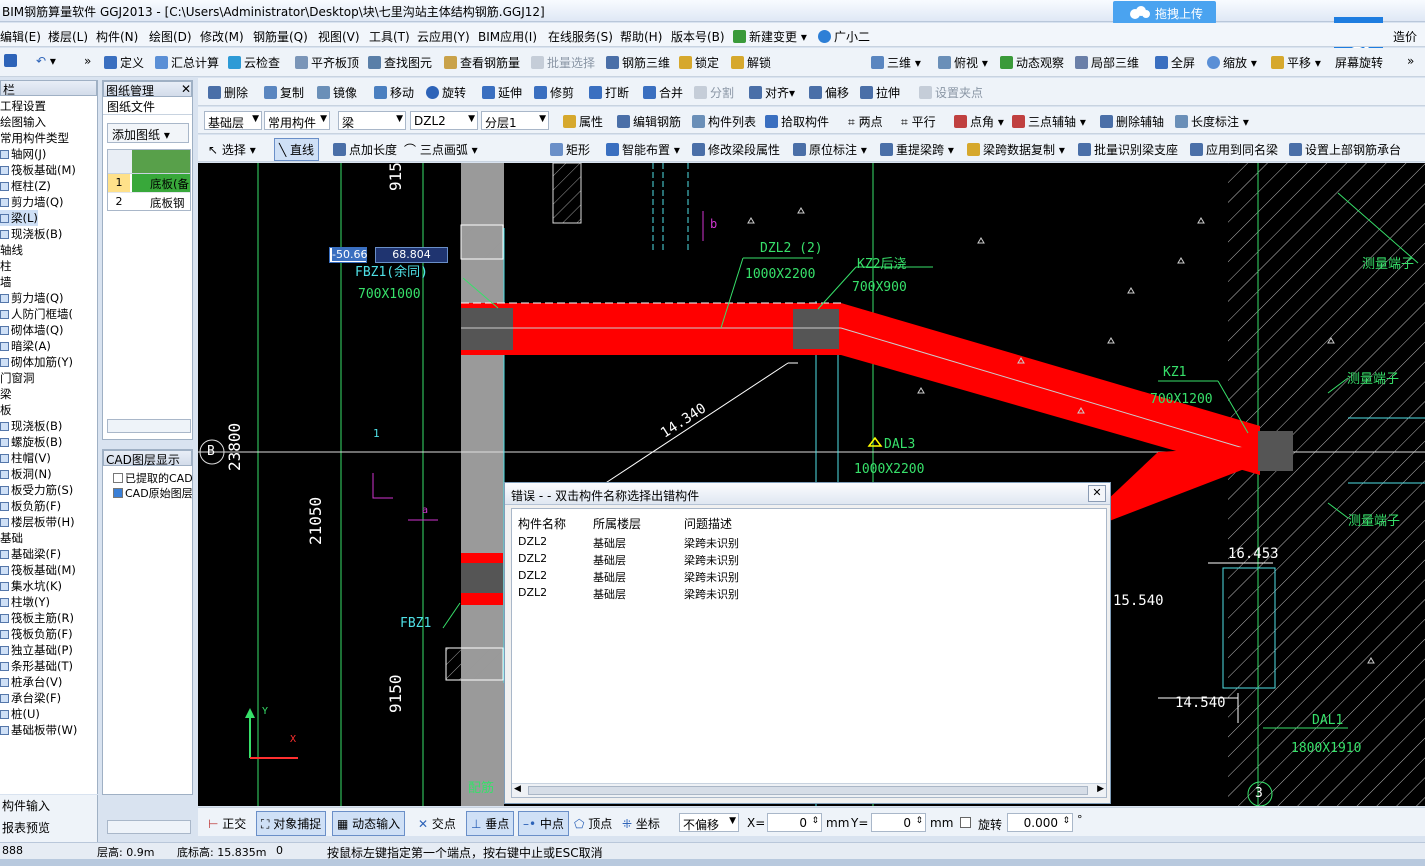 Image resolution: width=1425 pixels, height=866 pixels. Describe the element at coordinates (31, 682) in the screenshot. I see `tree-item: 桩承台(V)` at that location.